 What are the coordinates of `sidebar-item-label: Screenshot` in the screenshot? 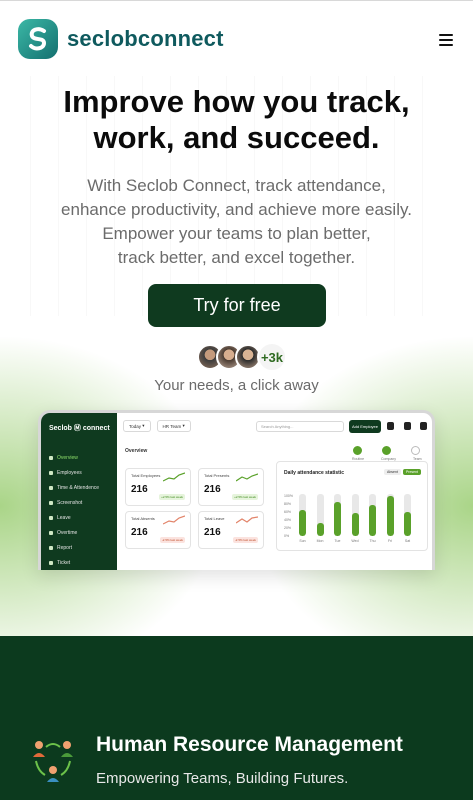 It's located at (70, 503).